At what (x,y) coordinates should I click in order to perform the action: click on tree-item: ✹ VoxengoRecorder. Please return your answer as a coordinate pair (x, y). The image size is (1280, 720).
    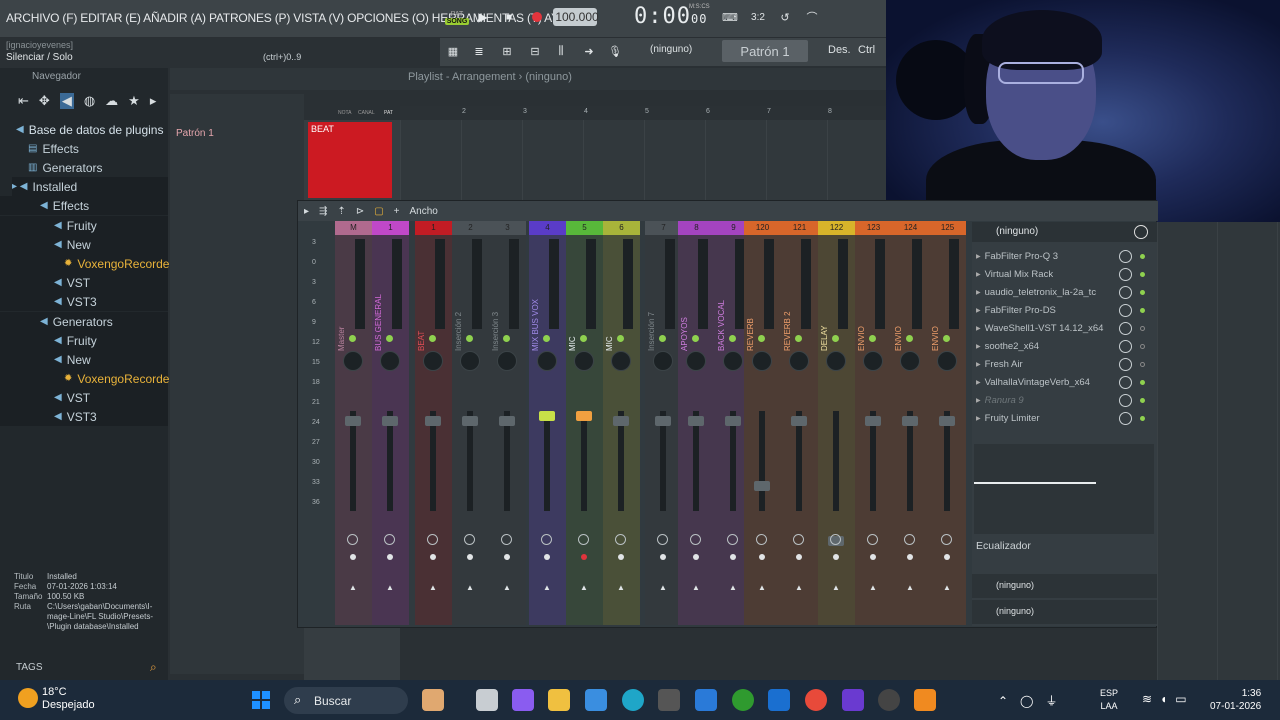
    Looking at the image, I should click on (86, 263).